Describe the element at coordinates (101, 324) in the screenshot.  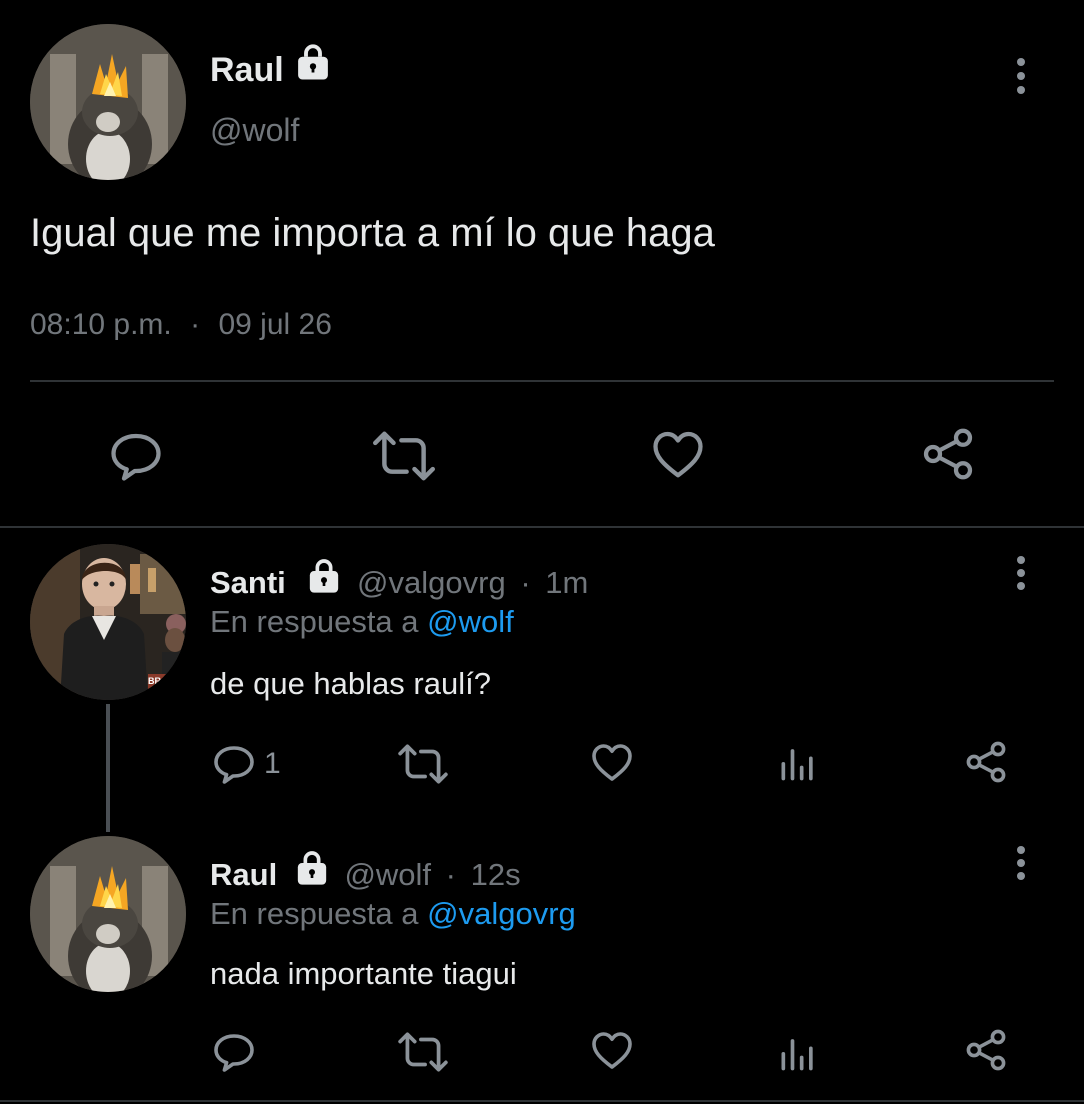
I see `tweet-time: 08:10 p.m.` at that location.